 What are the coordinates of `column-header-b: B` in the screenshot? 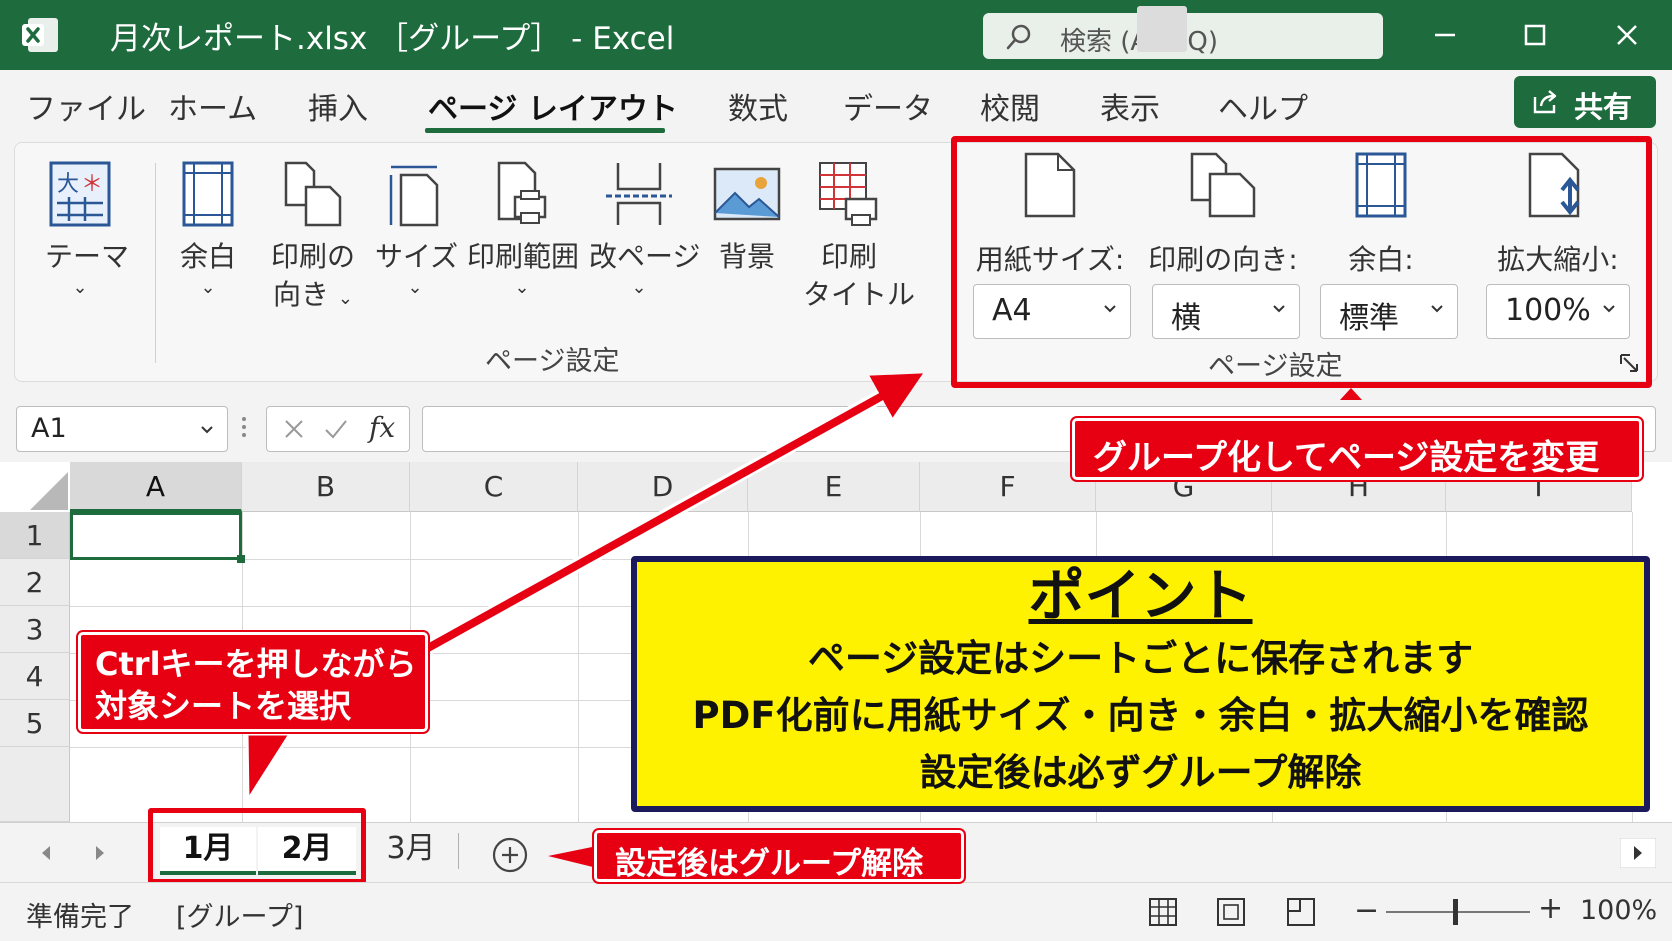 It's located at (326, 487).